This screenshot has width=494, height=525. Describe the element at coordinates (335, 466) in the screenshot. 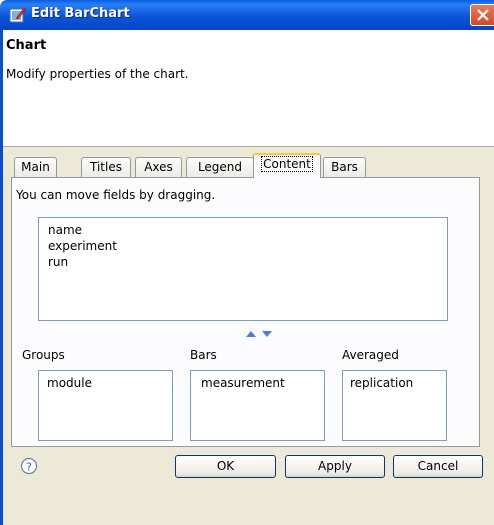

I see `apply-button: Apply` at that location.